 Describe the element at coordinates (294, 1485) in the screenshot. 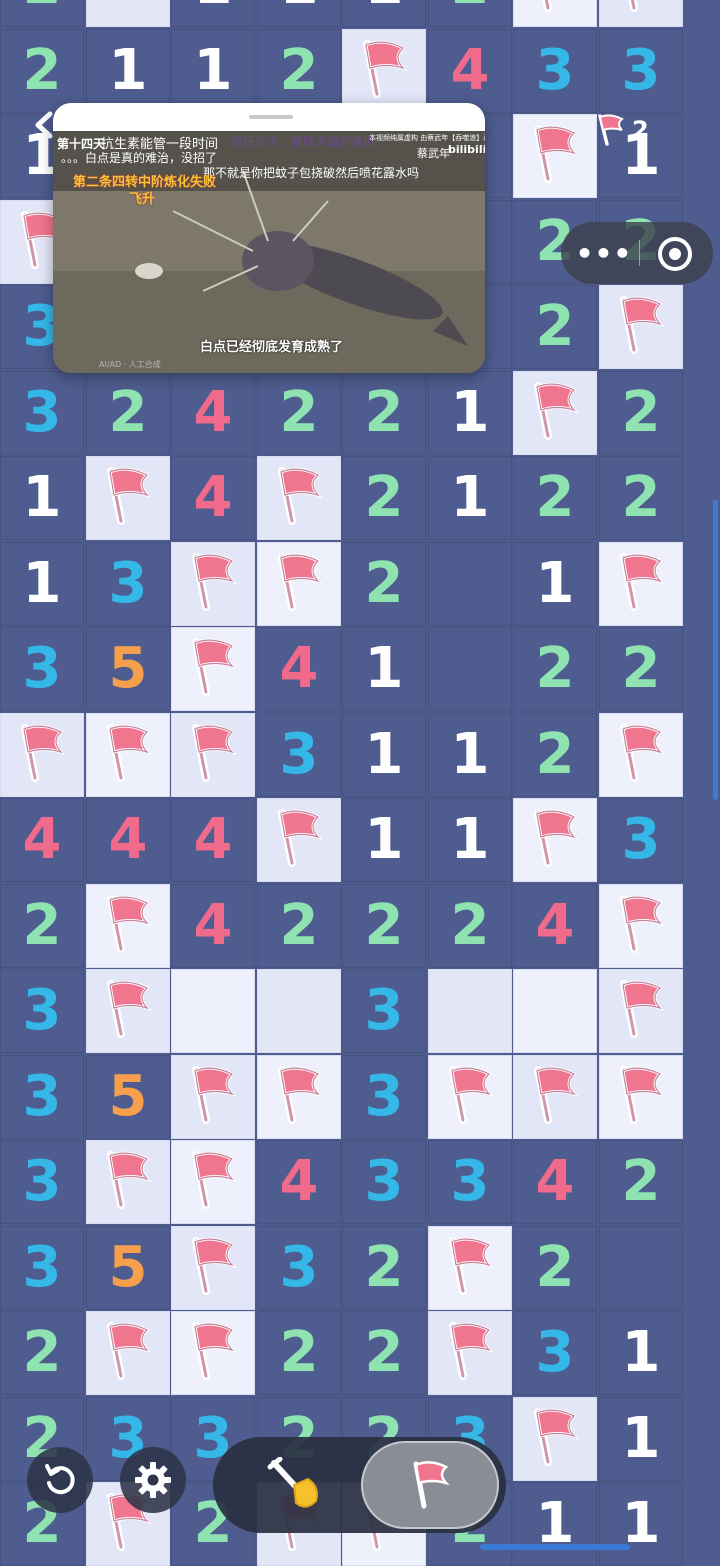

I see `dig-tool-button` at that location.